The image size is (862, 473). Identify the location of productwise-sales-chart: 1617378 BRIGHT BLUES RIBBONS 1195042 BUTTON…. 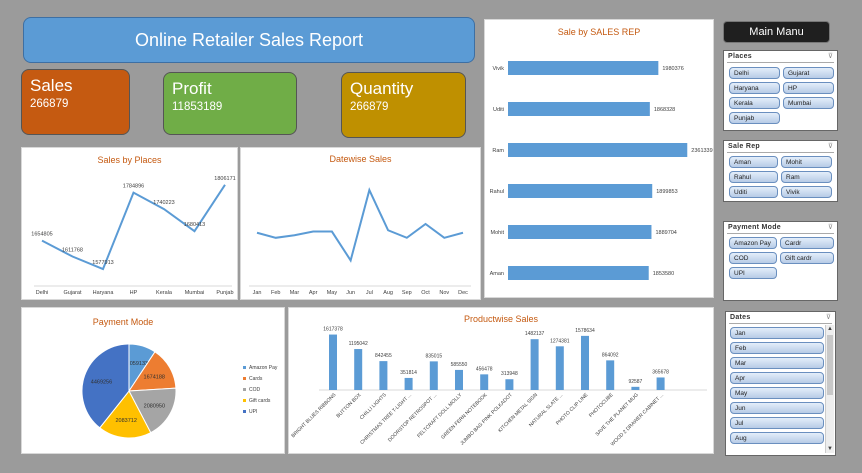
(498, 387).